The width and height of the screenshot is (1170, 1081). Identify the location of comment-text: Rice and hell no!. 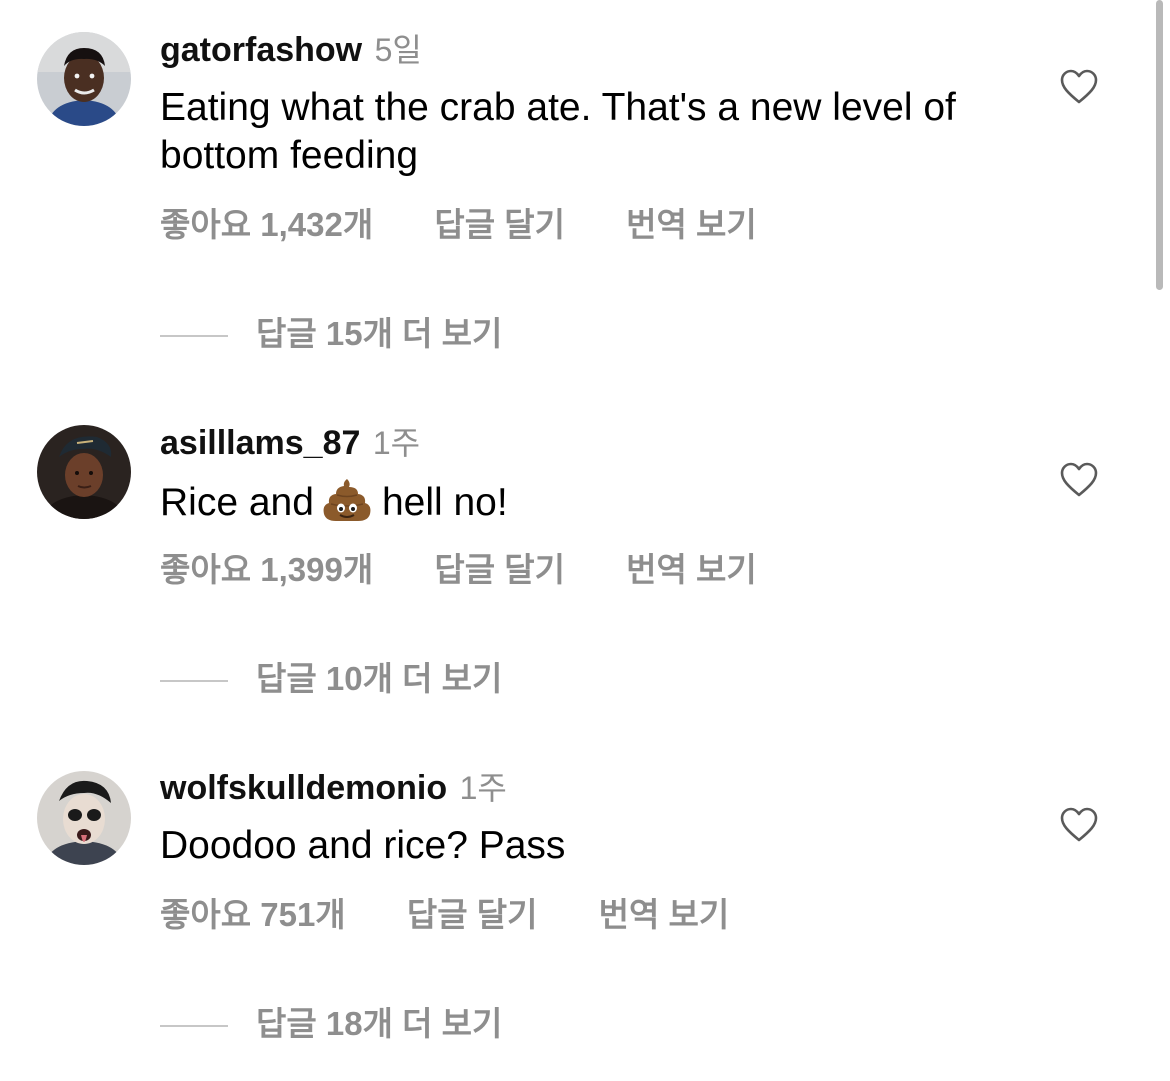
(595, 502).